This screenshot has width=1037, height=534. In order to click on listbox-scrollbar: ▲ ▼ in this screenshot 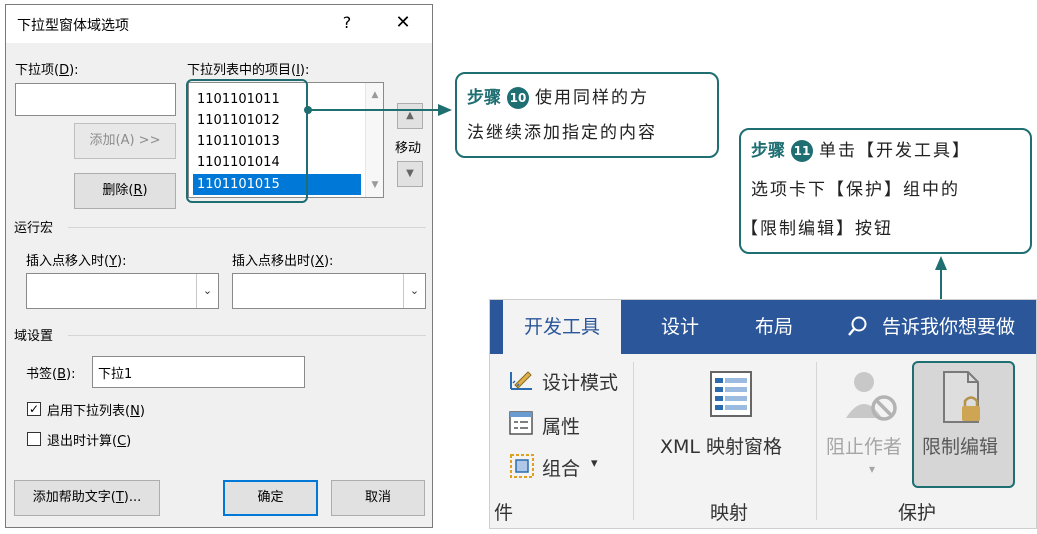, I will do `click(374, 140)`.